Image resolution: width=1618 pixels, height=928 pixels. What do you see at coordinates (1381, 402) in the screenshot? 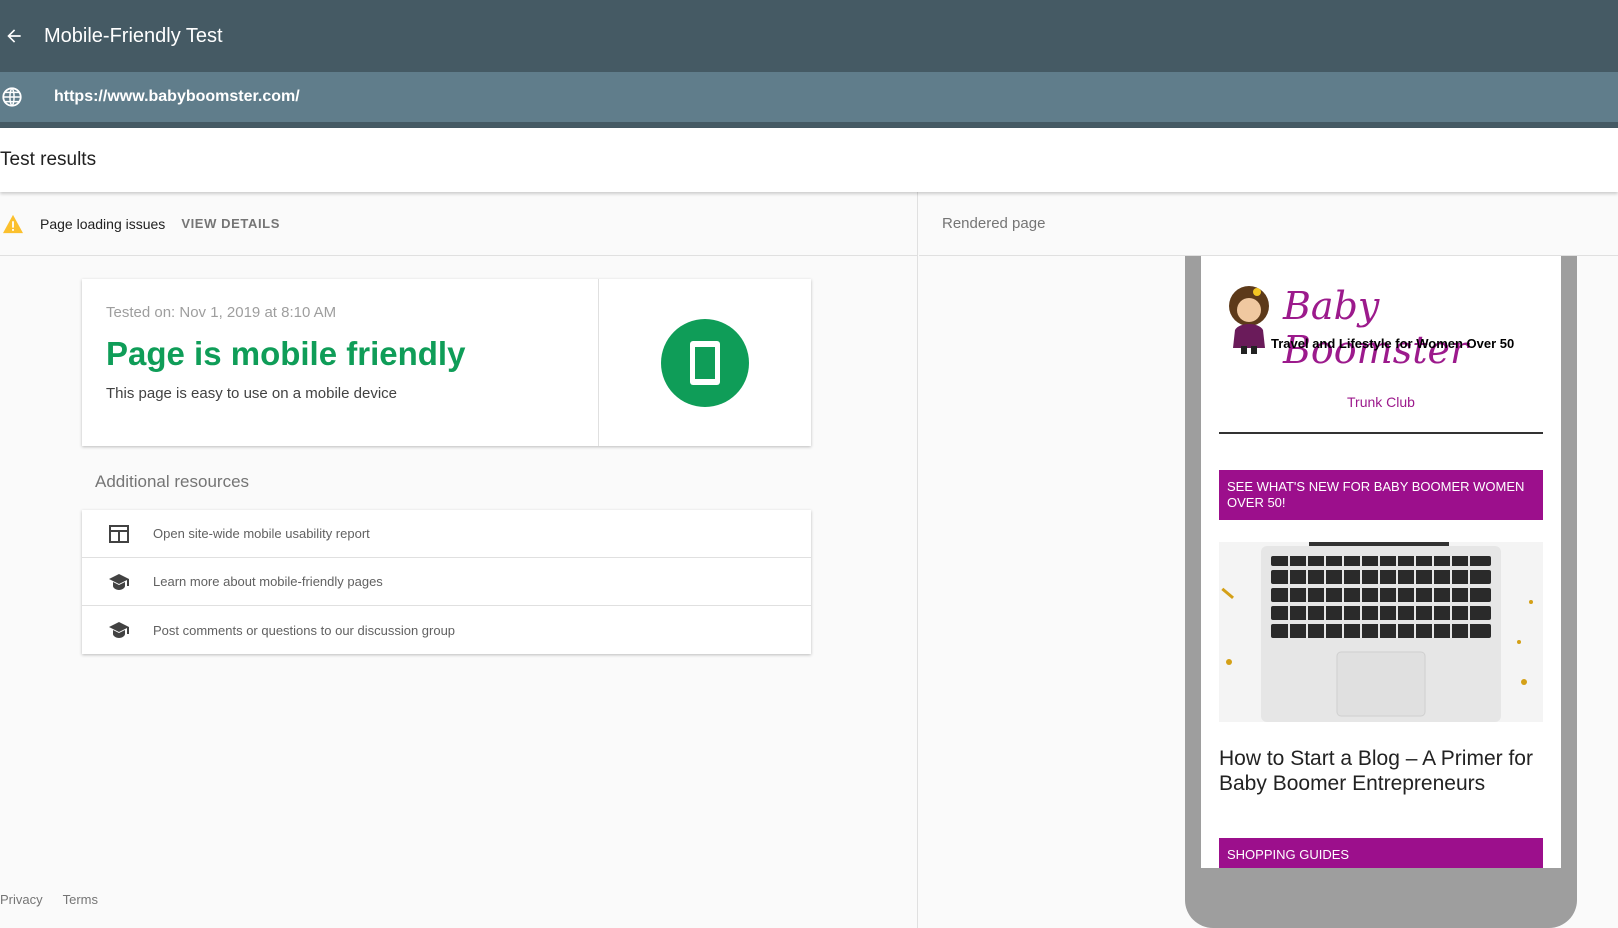
I see `broken-image-trunk-club: Trunk Club` at bounding box center [1381, 402].